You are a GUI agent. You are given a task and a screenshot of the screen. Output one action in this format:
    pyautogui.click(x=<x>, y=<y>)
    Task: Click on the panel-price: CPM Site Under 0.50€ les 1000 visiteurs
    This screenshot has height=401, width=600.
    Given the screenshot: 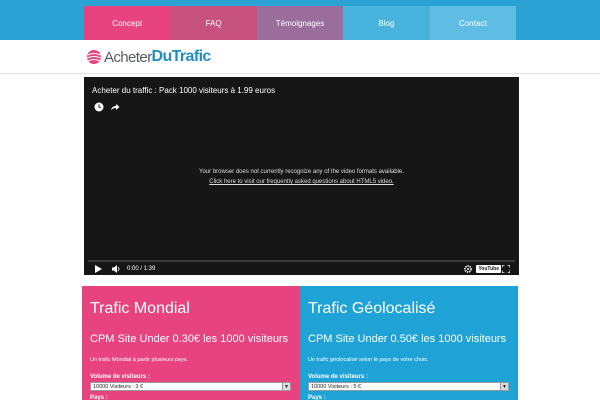 What is the action you would take?
    pyautogui.click(x=407, y=339)
    